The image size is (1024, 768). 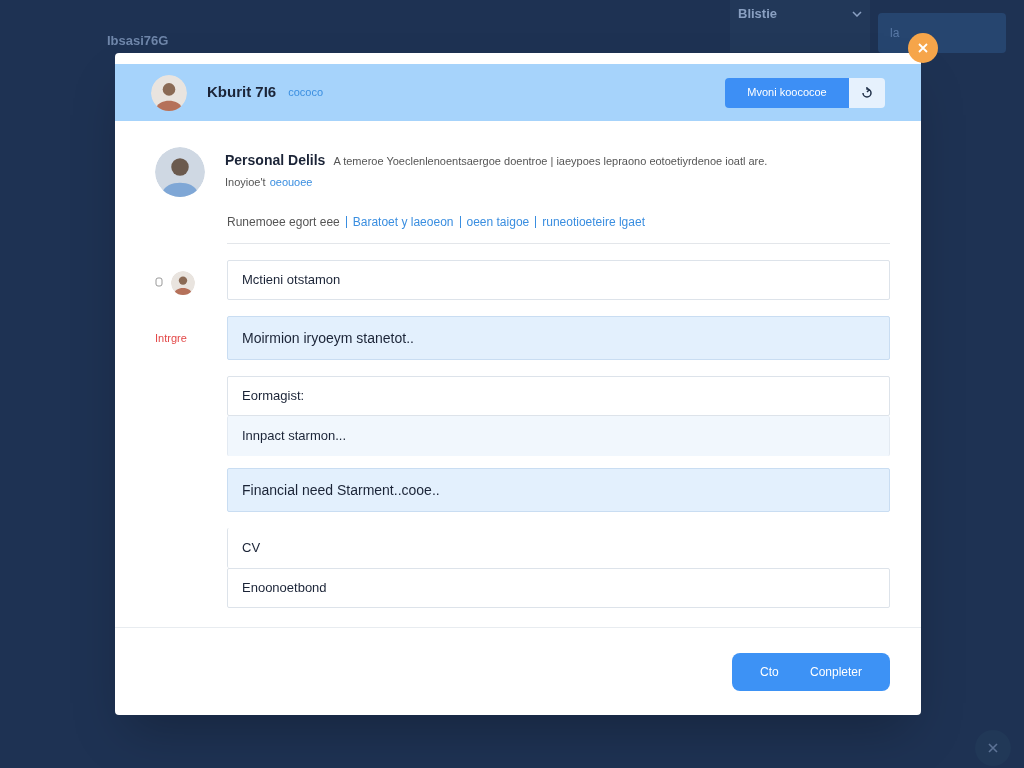 What do you see at coordinates (800, 26) in the screenshot?
I see `background-dropdown: Blistie` at bounding box center [800, 26].